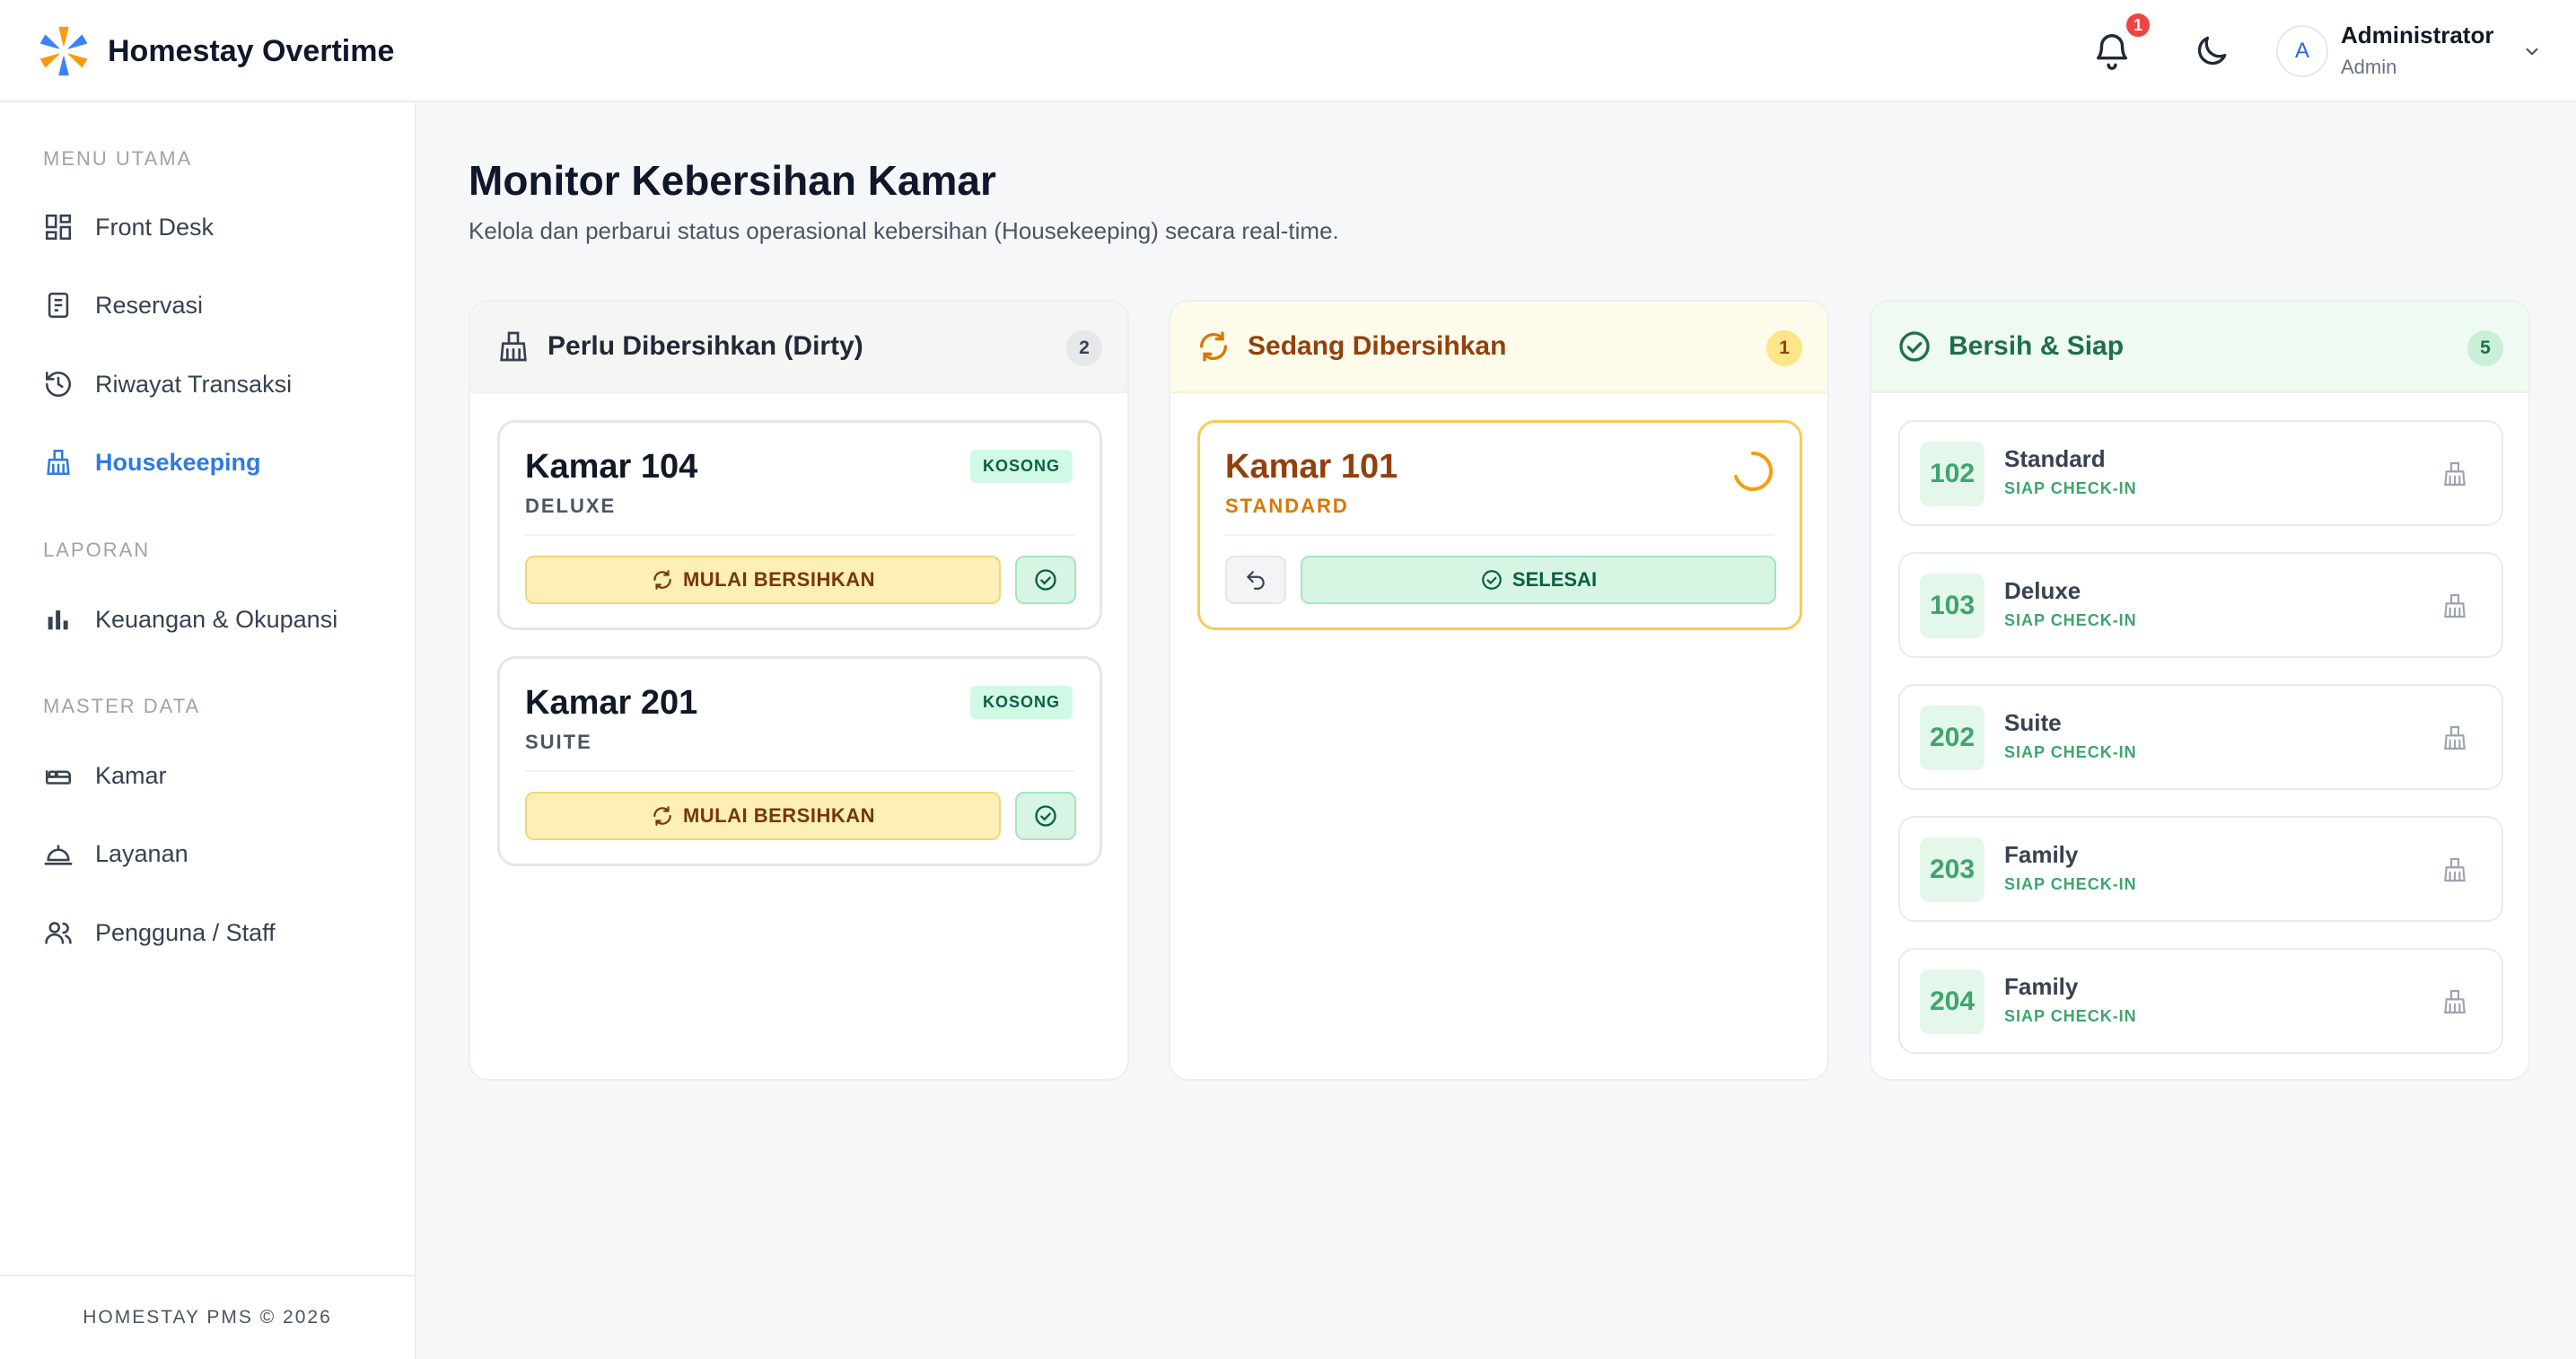  What do you see at coordinates (141, 853) in the screenshot?
I see `sidebar-item-label: Layanan` at bounding box center [141, 853].